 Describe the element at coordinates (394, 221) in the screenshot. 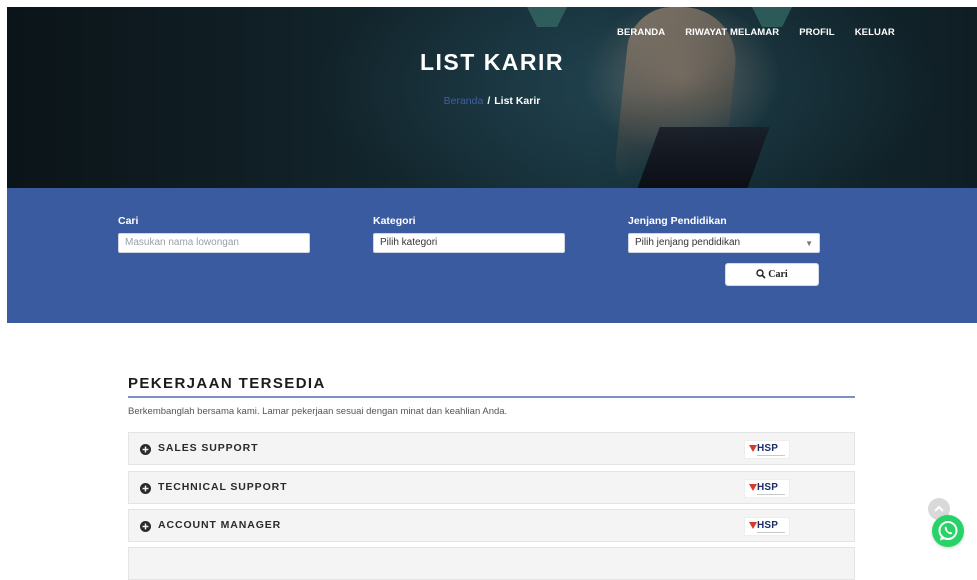

I see `kategori-label: Kategori` at that location.